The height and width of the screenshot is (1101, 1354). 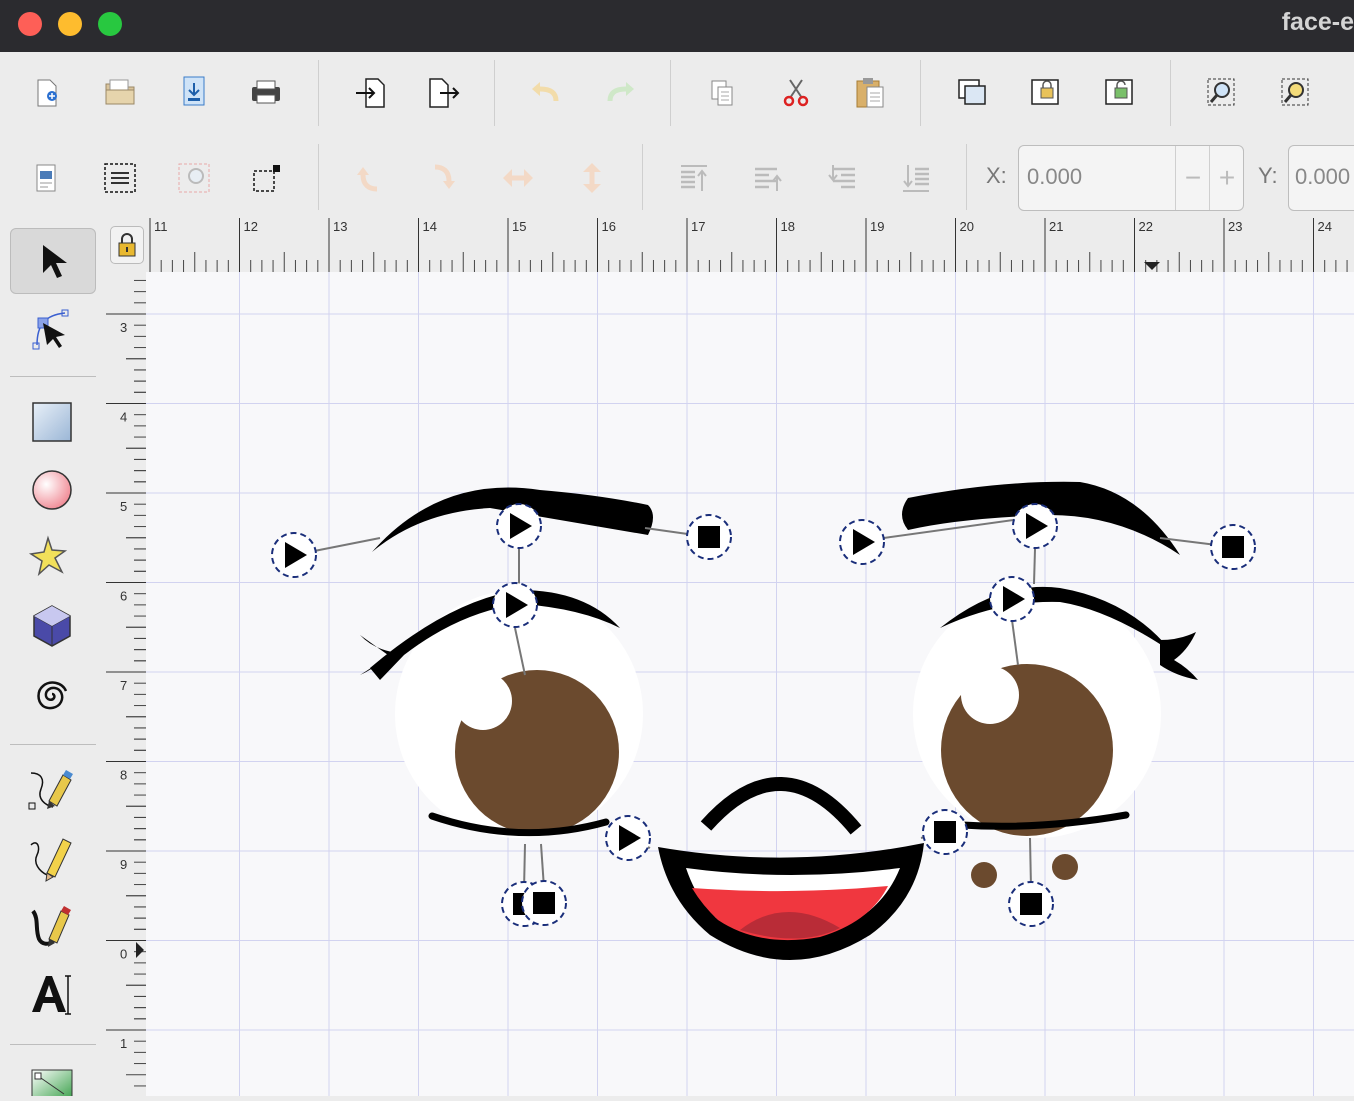 What do you see at coordinates (483, 701) in the screenshot?
I see `left-eye-highlight` at bounding box center [483, 701].